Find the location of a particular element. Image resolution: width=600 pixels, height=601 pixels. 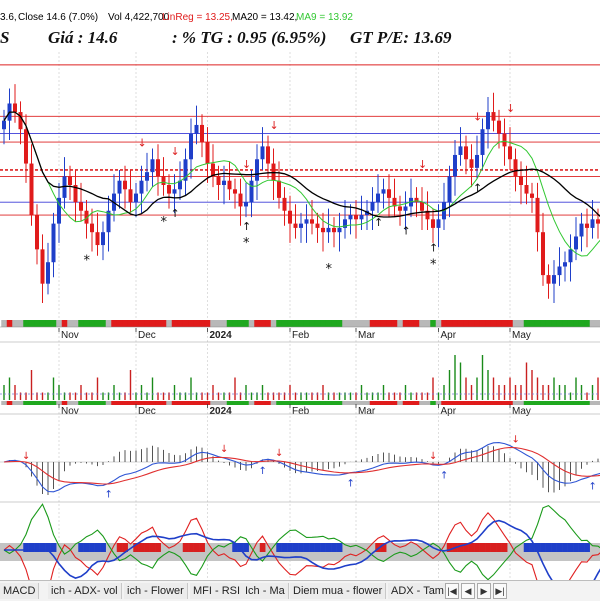

x-tick-label: Mar is located at coordinates (367, 335).